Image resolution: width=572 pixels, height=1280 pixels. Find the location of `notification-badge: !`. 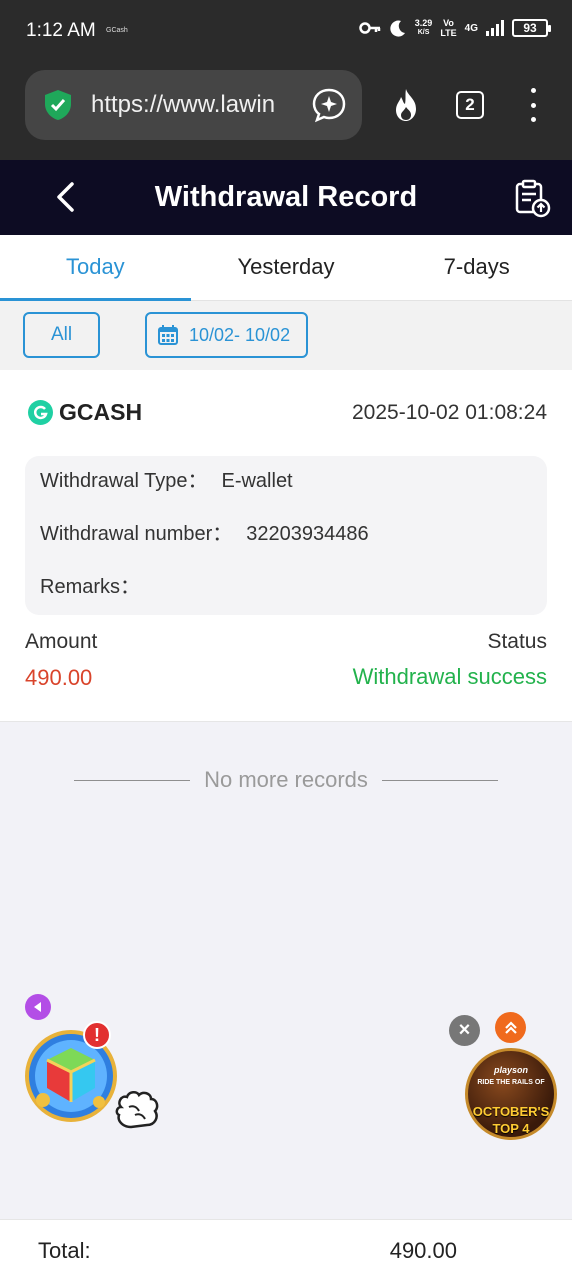

notification-badge: ! is located at coordinates (97, 1035).